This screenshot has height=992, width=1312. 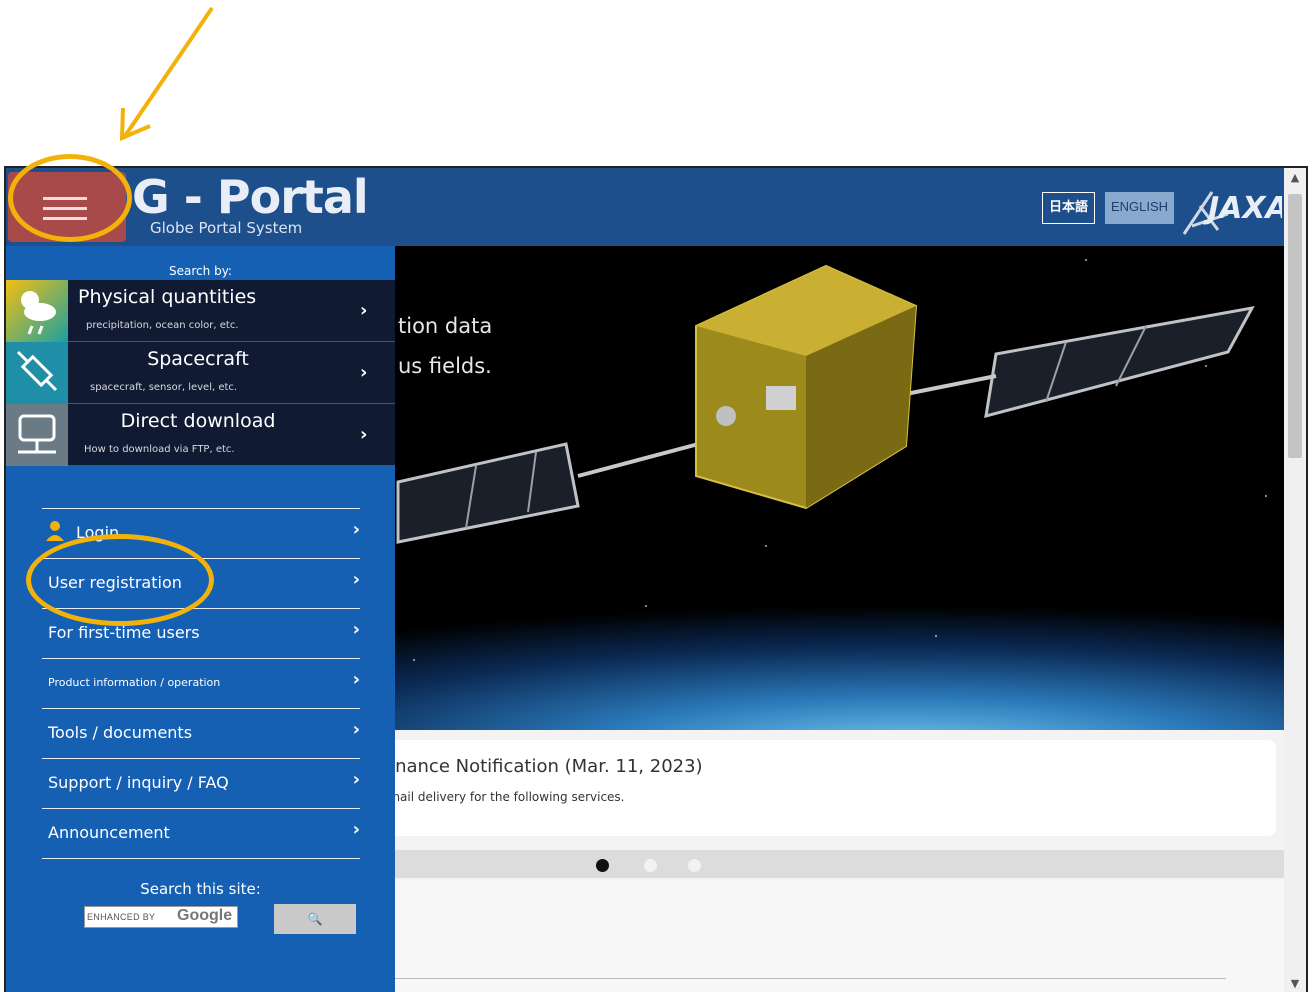 What do you see at coordinates (198, 421) in the screenshot?
I see `category-title: Direct download` at bounding box center [198, 421].